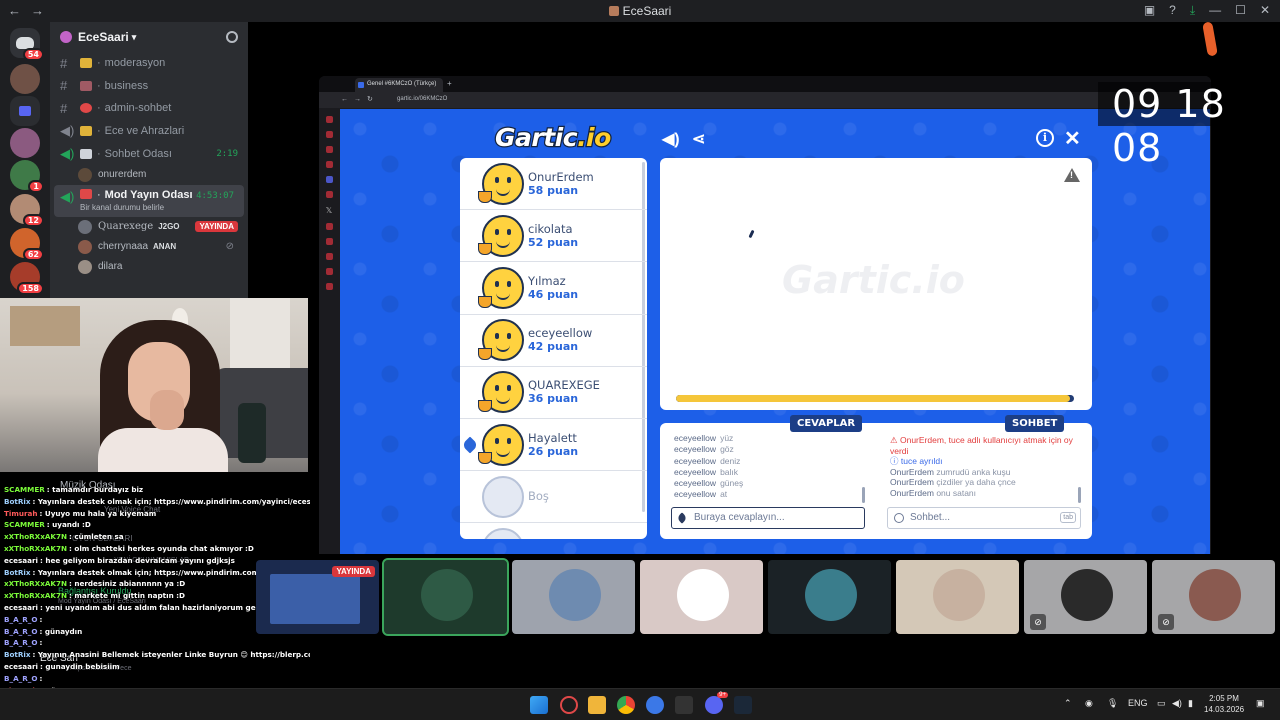  Describe the element at coordinates (399, 85) in the screenshot. I see `browser-tab: Genel #6KMCzO (Türkçe)` at that location.